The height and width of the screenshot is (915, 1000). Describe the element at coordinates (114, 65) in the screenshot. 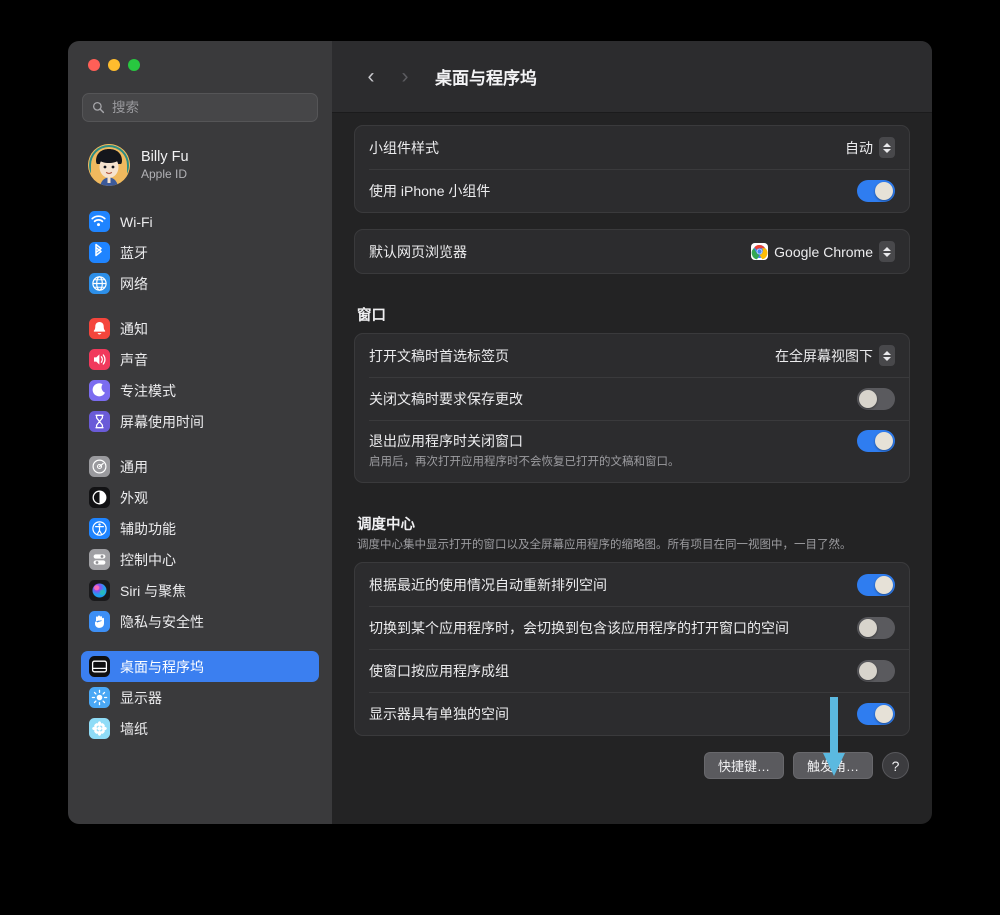

I see `minimize-window-button` at that location.